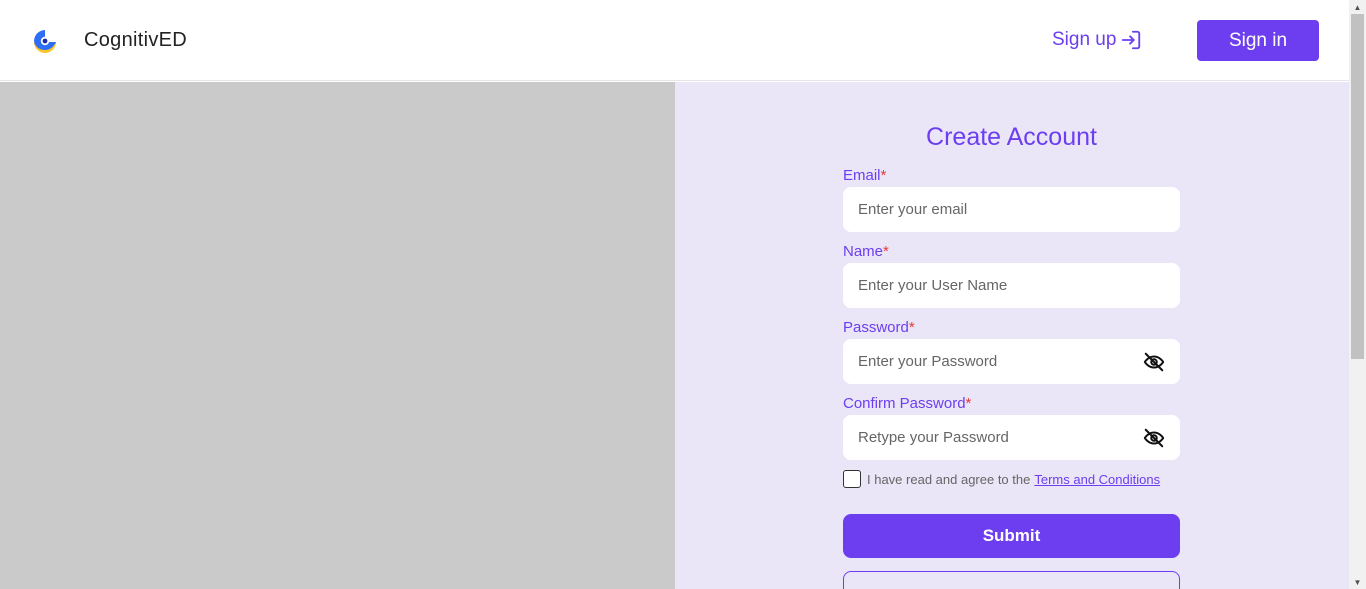 This screenshot has width=1366, height=589. Describe the element at coordinates (949, 479) in the screenshot. I see `terms-text: I have read and agree to the` at that location.